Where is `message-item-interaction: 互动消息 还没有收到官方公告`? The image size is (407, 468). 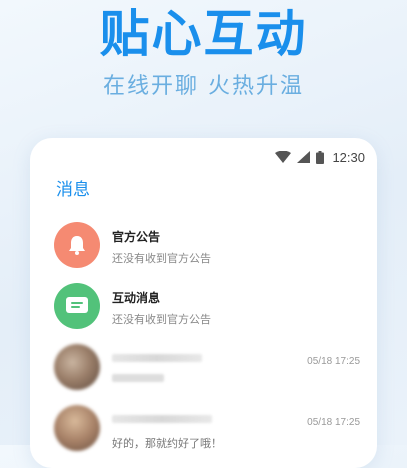
message-item-interaction: 互动消息 还没有收到官方公告 is located at coordinates (207, 308).